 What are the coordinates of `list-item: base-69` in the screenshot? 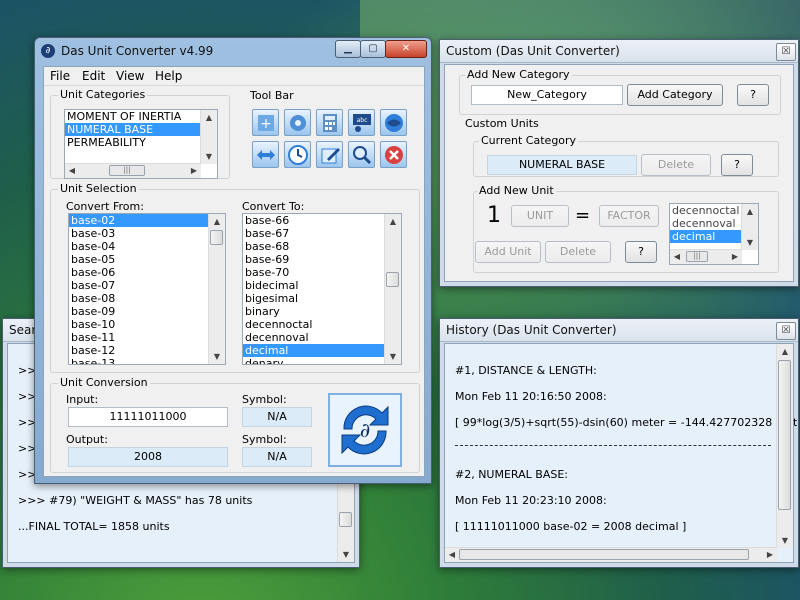 It's located at (322, 259).